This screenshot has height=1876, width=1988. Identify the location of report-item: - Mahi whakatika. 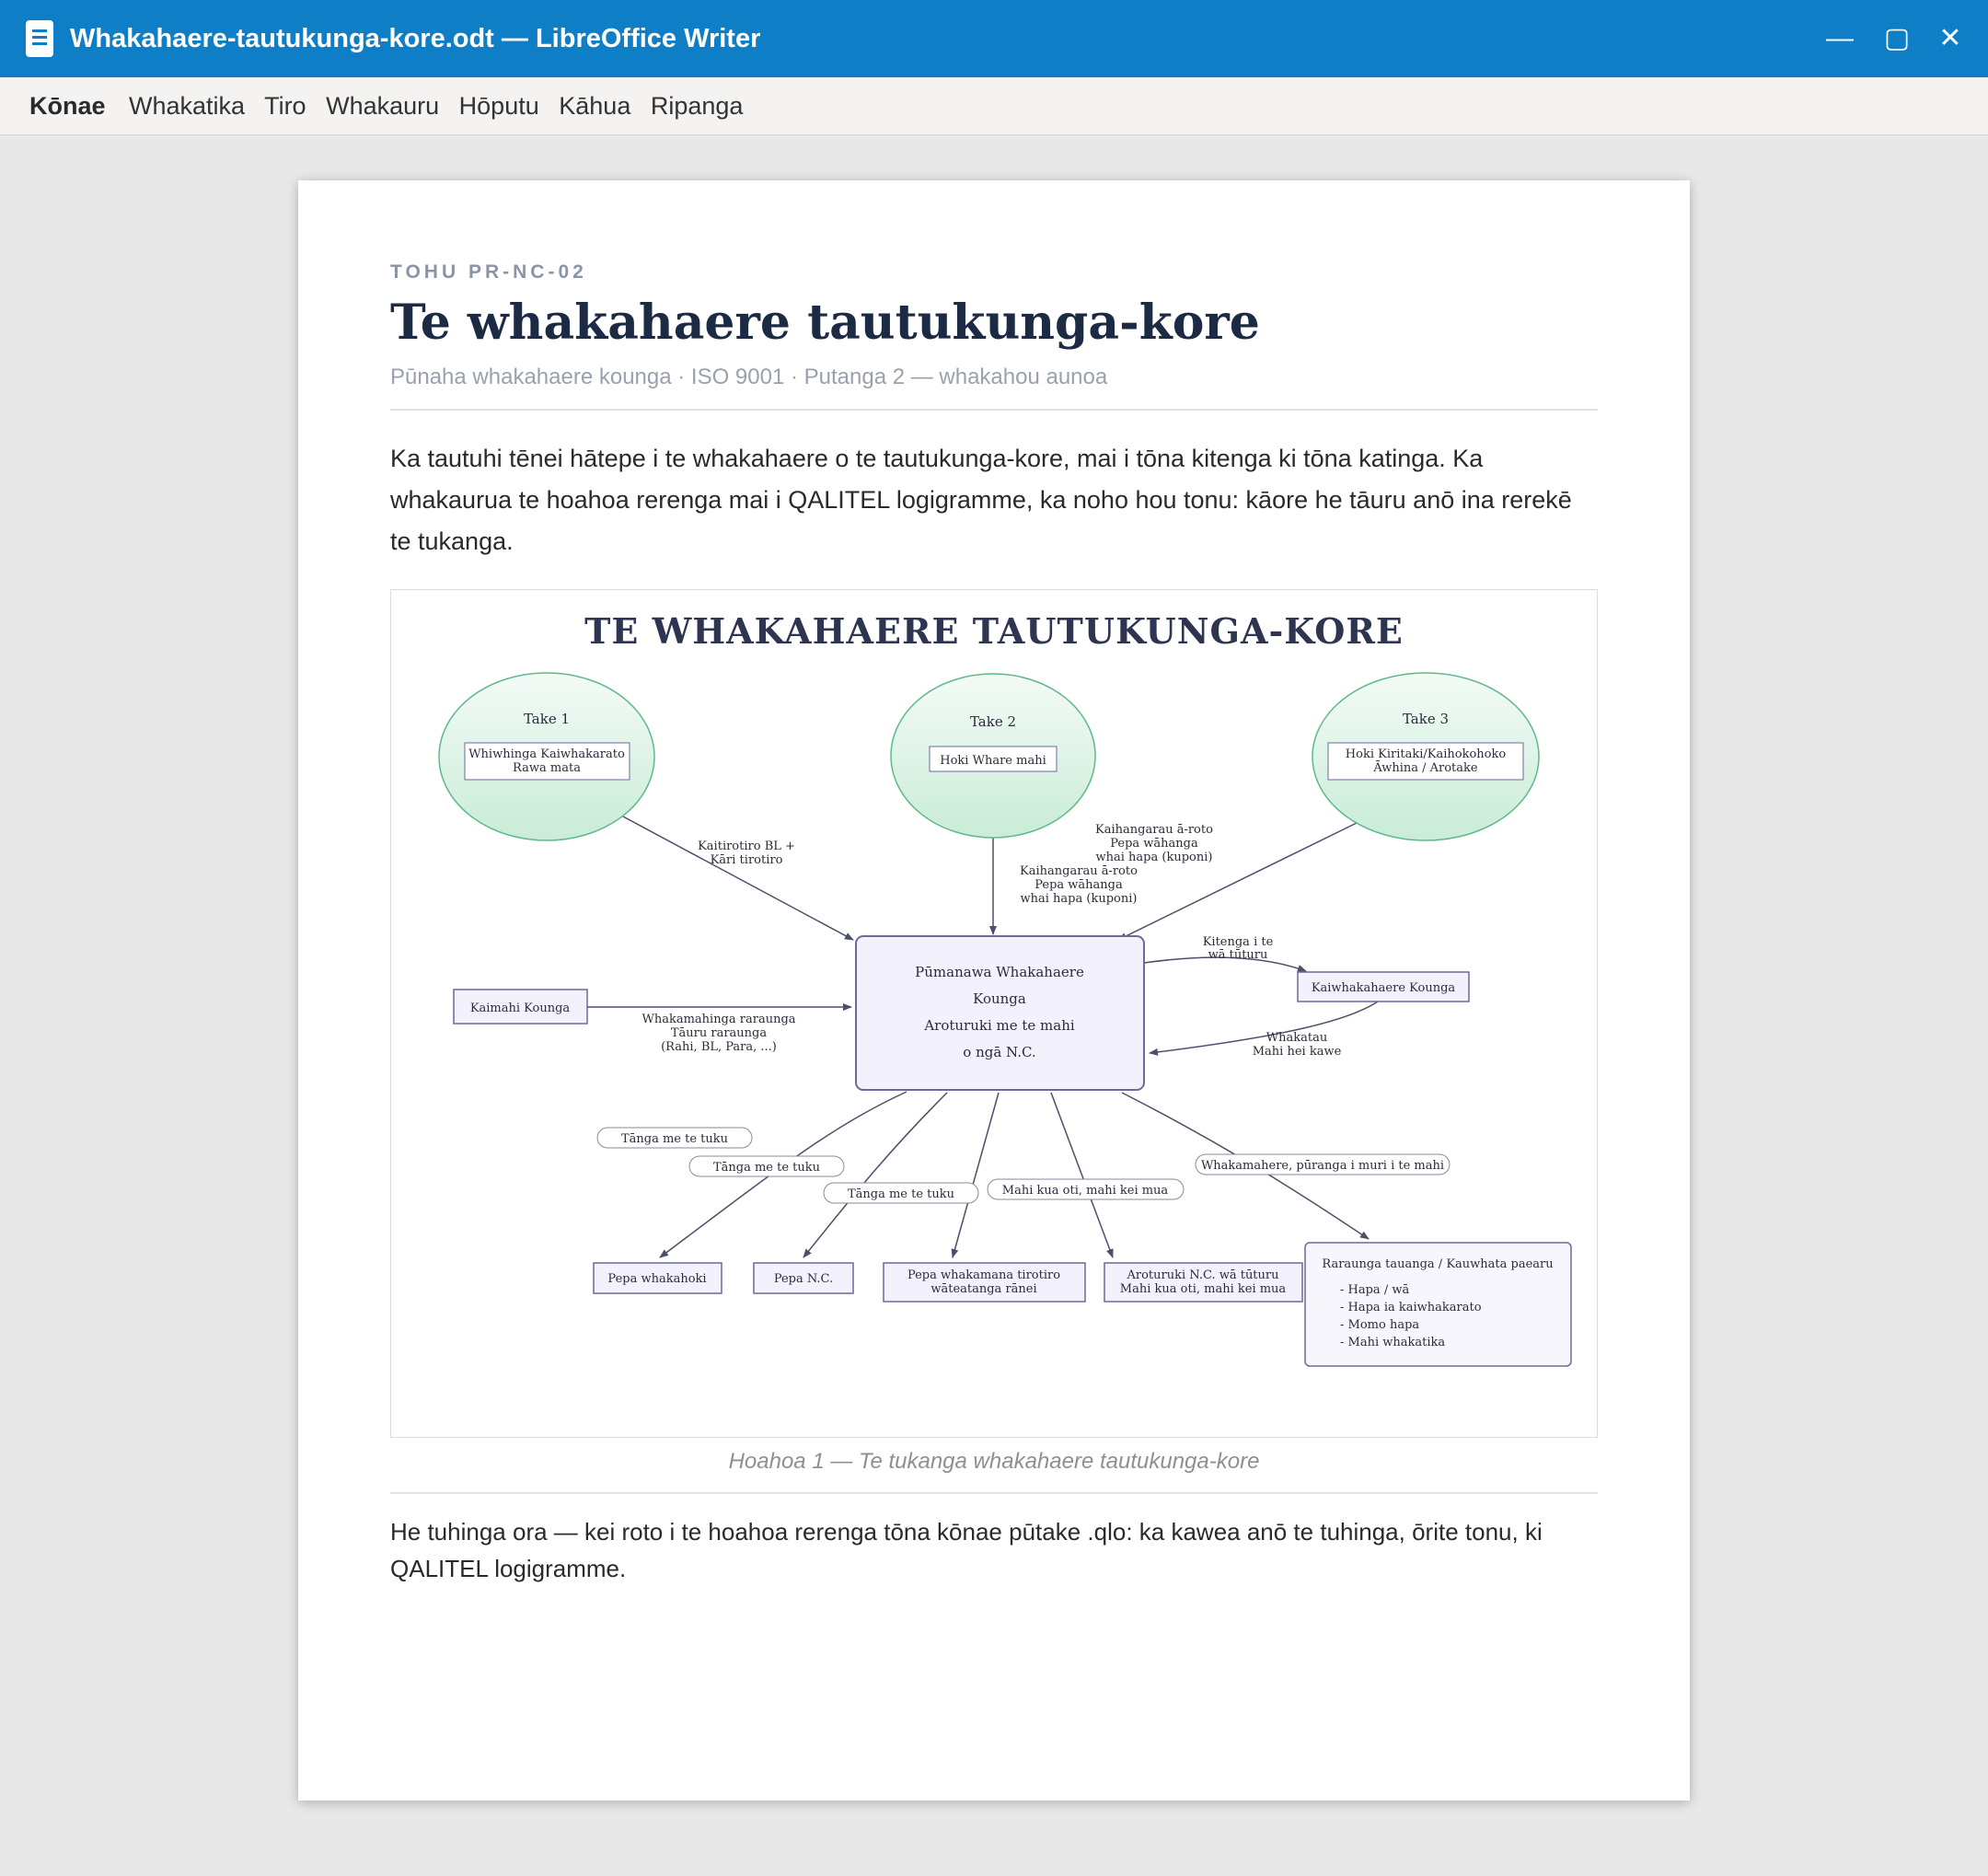
(1392, 1342).